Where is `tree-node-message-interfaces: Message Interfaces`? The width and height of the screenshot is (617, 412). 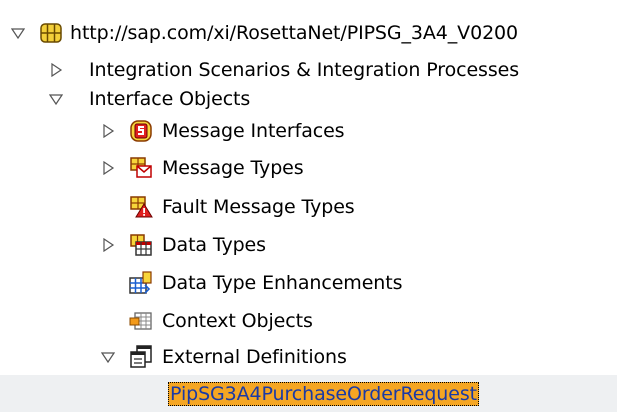
tree-node-message-interfaces: Message Interfaces is located at coordinates (308, 130).